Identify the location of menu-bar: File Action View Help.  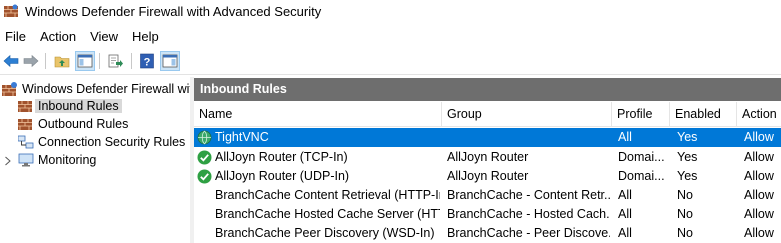
(83, 37).